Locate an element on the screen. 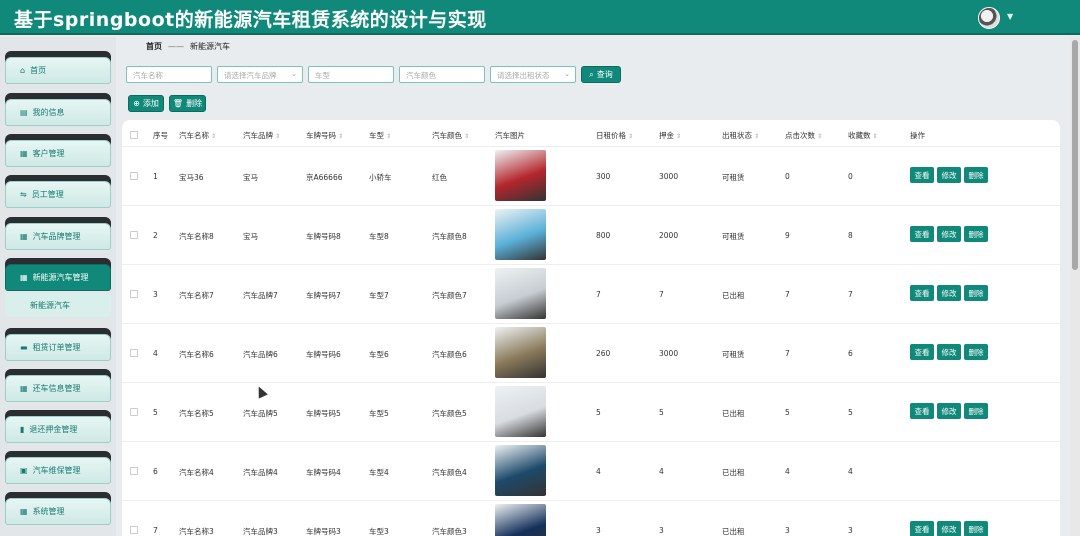 The image size is (1080, 536). table-cell-model: 车型6 is located at coordinates (379, 354).